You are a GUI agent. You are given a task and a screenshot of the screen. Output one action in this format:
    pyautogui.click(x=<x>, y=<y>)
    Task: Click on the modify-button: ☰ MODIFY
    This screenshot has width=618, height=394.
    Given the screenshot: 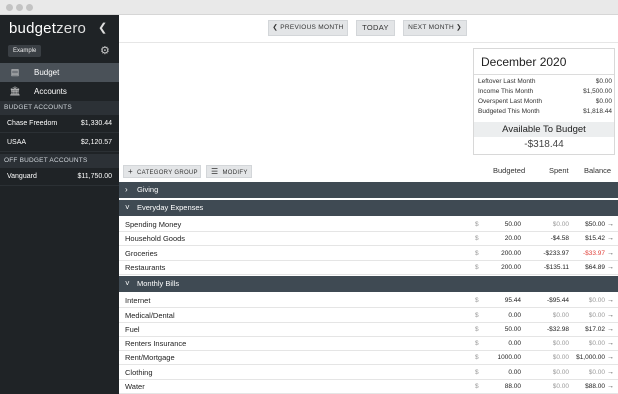 What is the action you would take?
    pyautogui.click(x=229, y=171)
    